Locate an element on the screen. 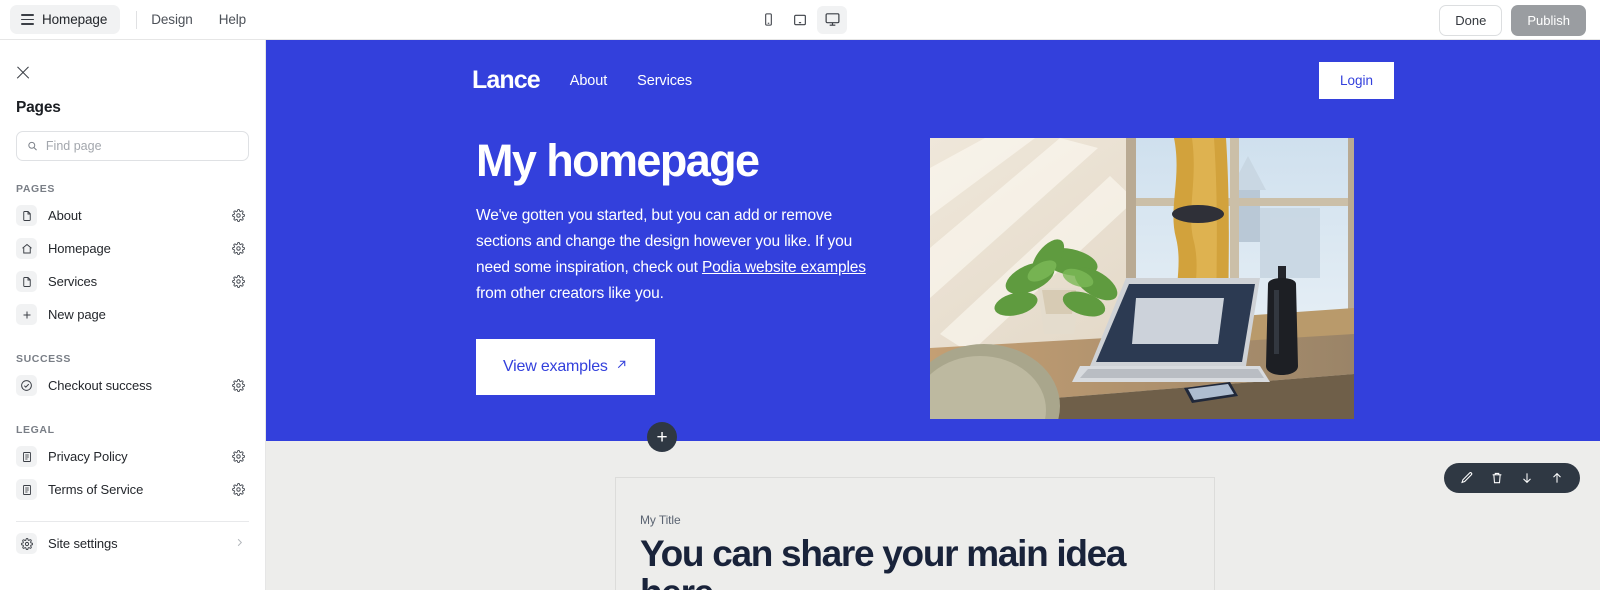 Image resolution: width=1600 pixels, height=590 pixels. device-preview-switcher is located at coordinates (800, 19).